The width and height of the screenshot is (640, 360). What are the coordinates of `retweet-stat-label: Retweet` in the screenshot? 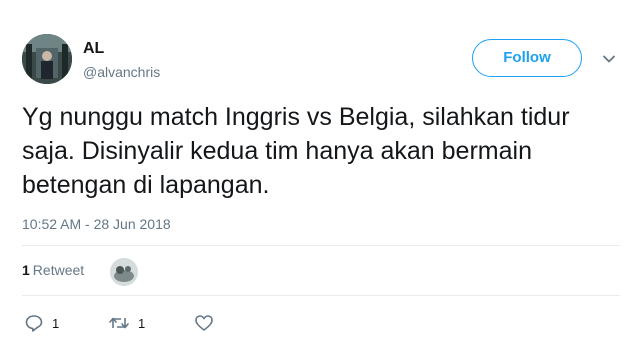 It's located at (58, 270).